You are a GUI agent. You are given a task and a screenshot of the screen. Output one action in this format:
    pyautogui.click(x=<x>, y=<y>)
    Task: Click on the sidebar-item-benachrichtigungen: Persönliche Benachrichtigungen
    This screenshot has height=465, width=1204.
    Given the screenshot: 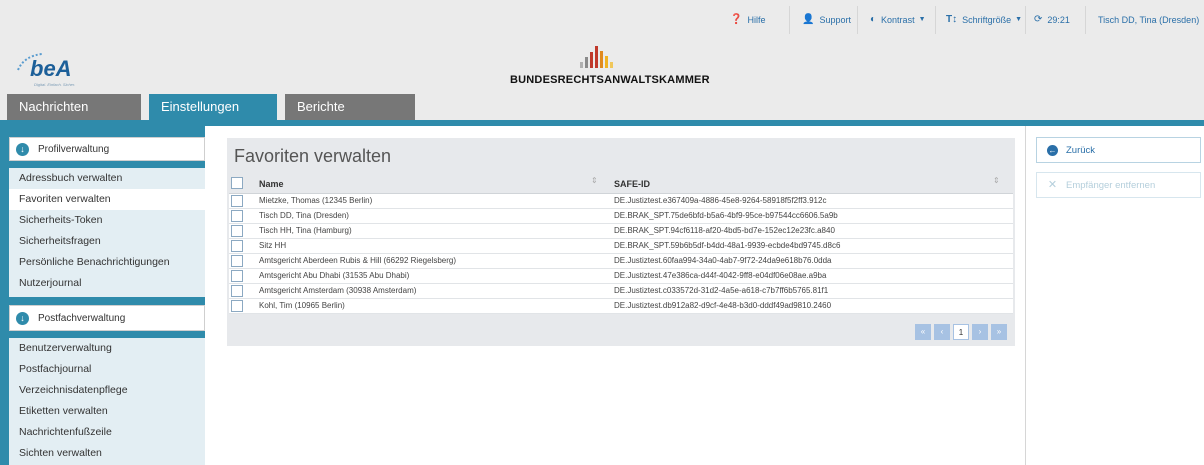 What is the action you would take?
    pyautogui.click(x=107, y=262)
    